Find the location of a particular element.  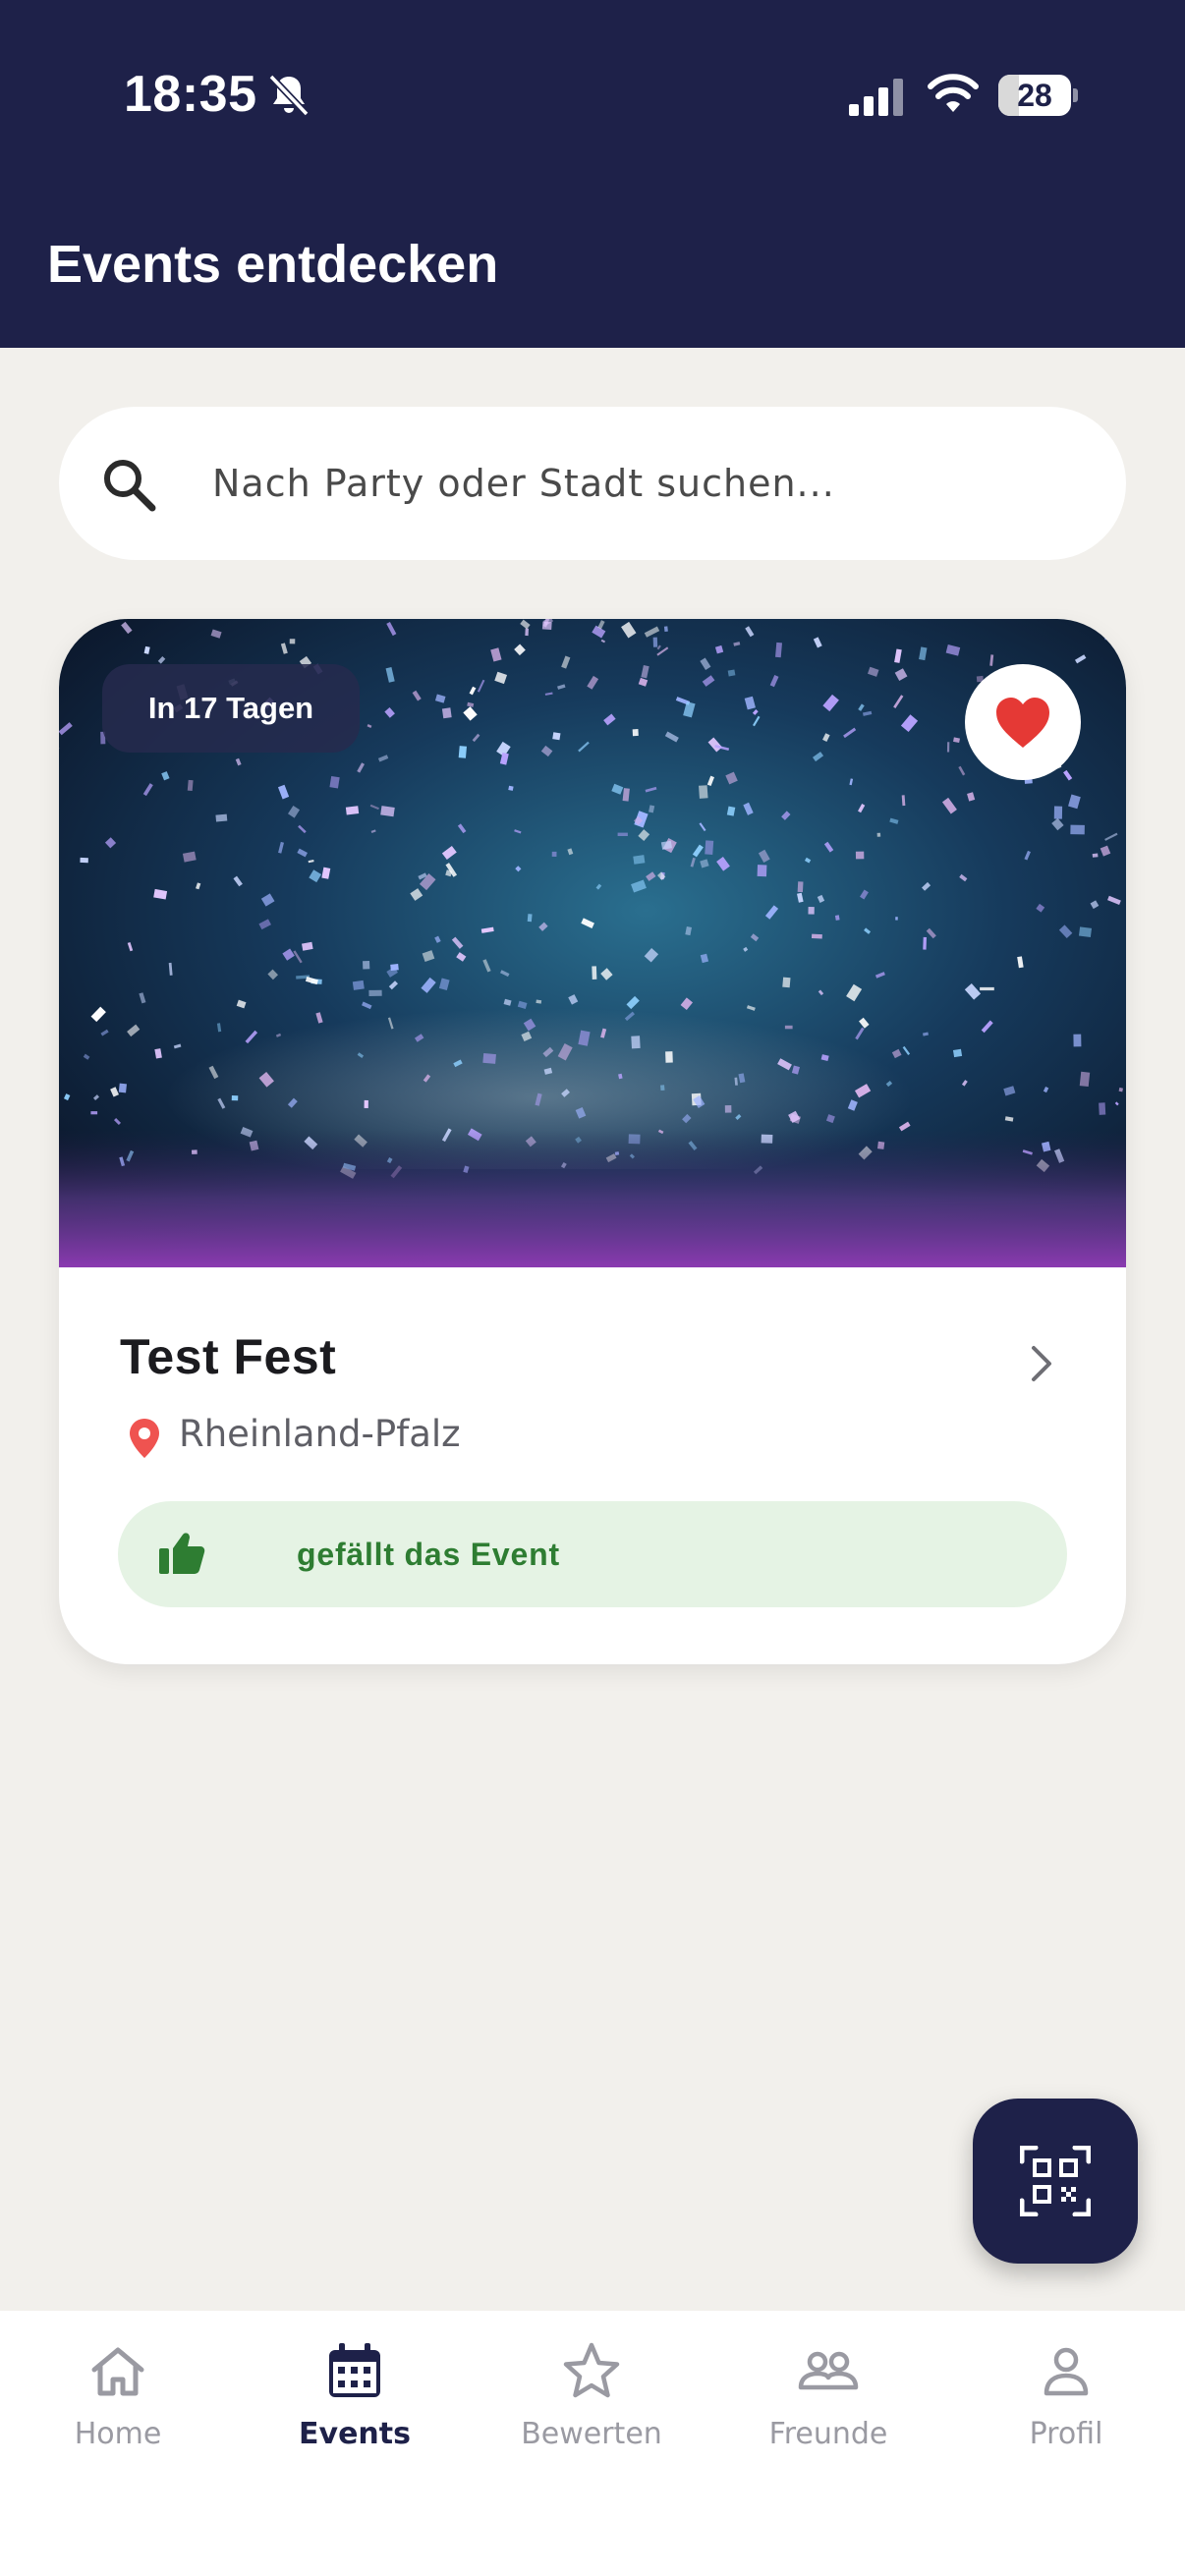

nav-item-bewerten: Bewerten is located at coordinates (592, 2414).